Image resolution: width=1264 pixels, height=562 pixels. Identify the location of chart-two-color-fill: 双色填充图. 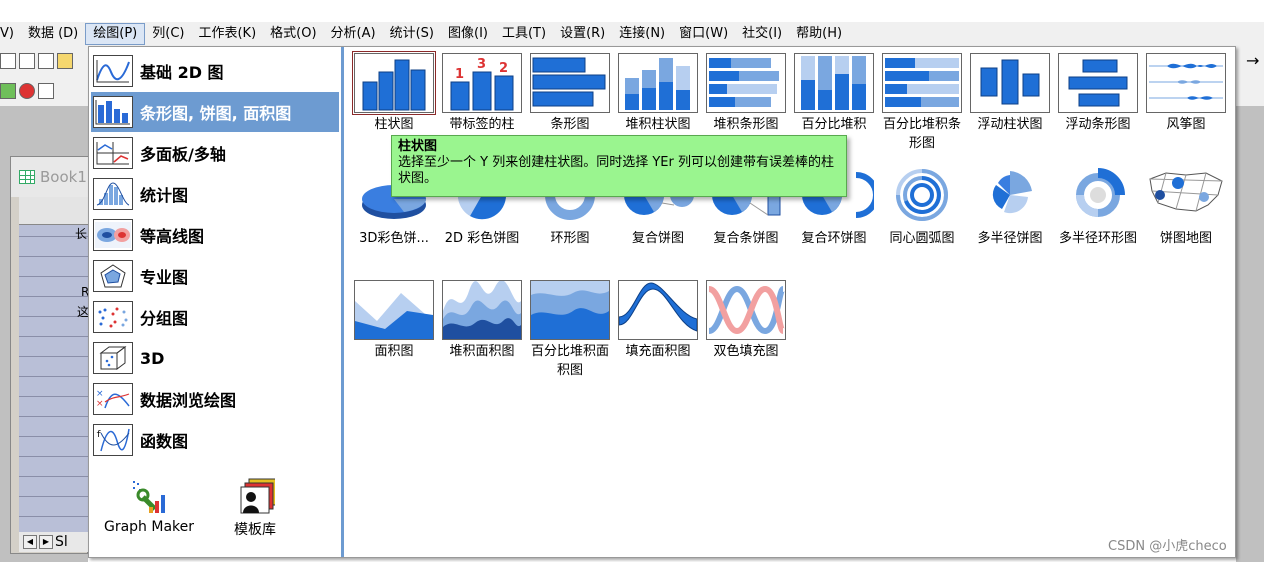
(746, 320).